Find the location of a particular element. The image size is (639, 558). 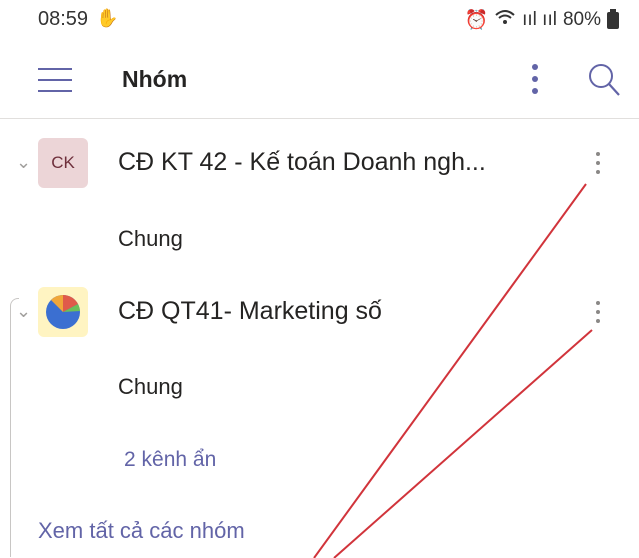

avatar-text: CK is located at coordinates (63, 162).